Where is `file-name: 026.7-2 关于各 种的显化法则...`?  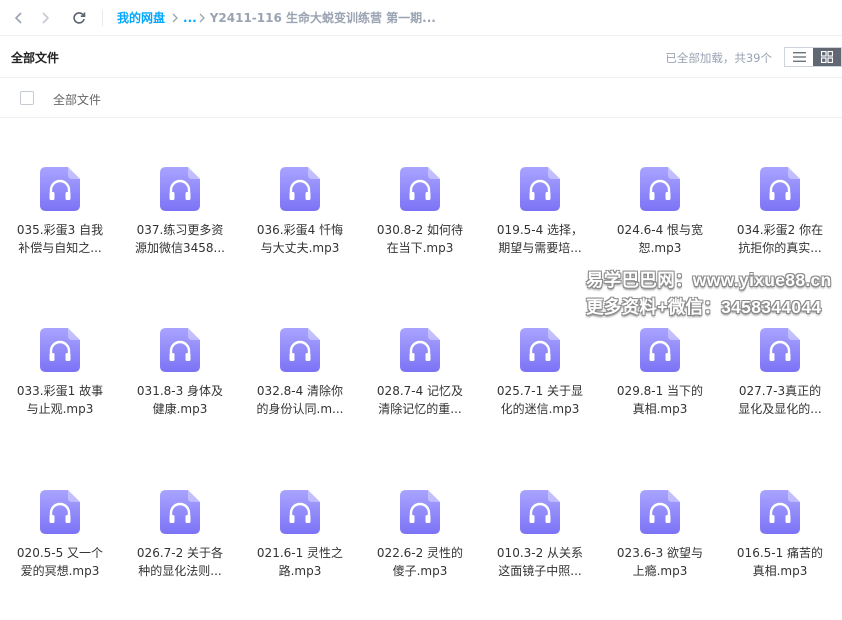
file-name: 026.7-2 关于各 种的显化法则... is located at coordinates (180, 562).